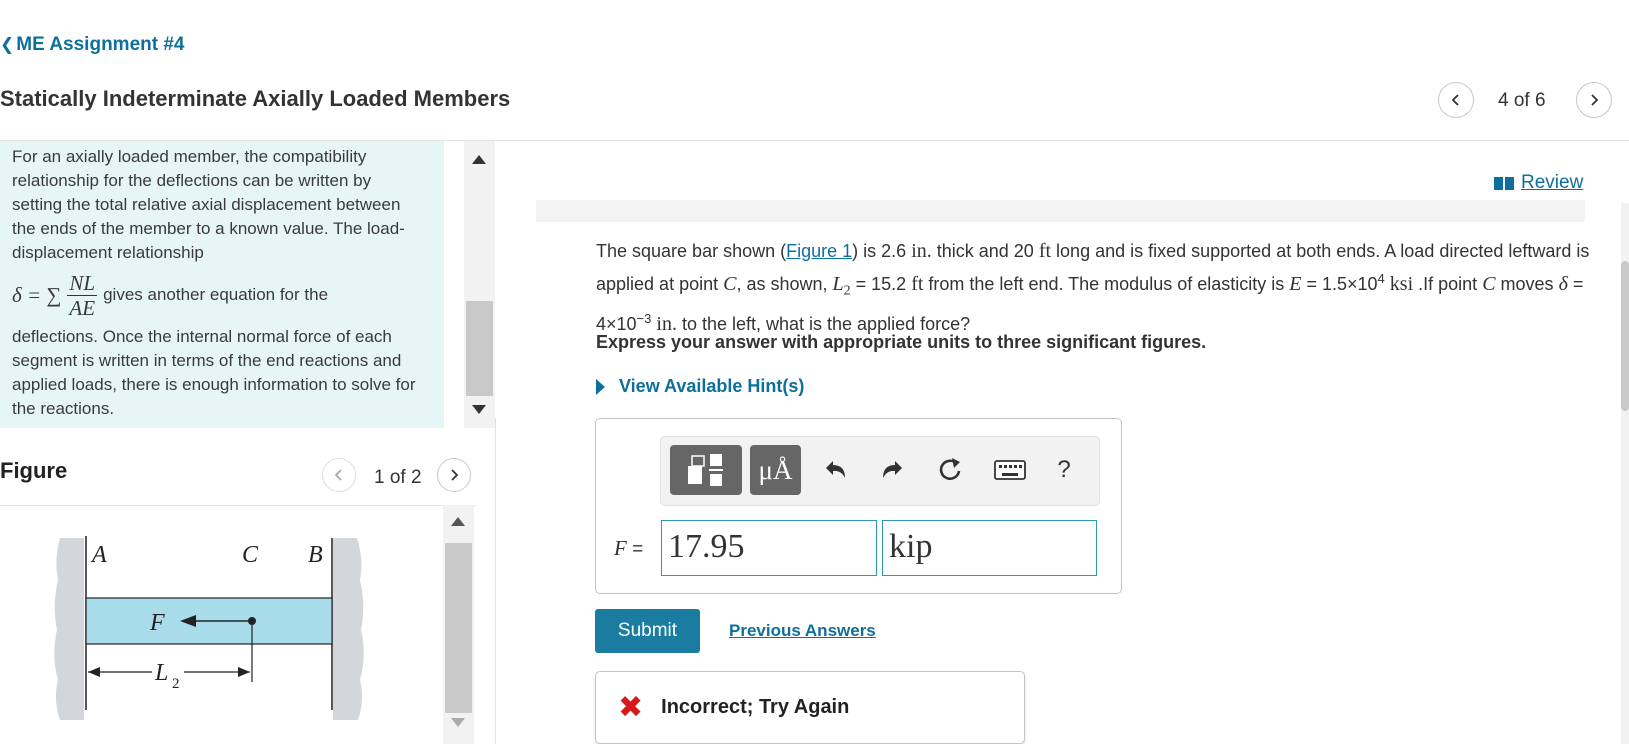  What do you see at coordinates (7, 44) in the screenshot?
I see `chevron-left-icon: ❮` at bounding box center [7, 44].